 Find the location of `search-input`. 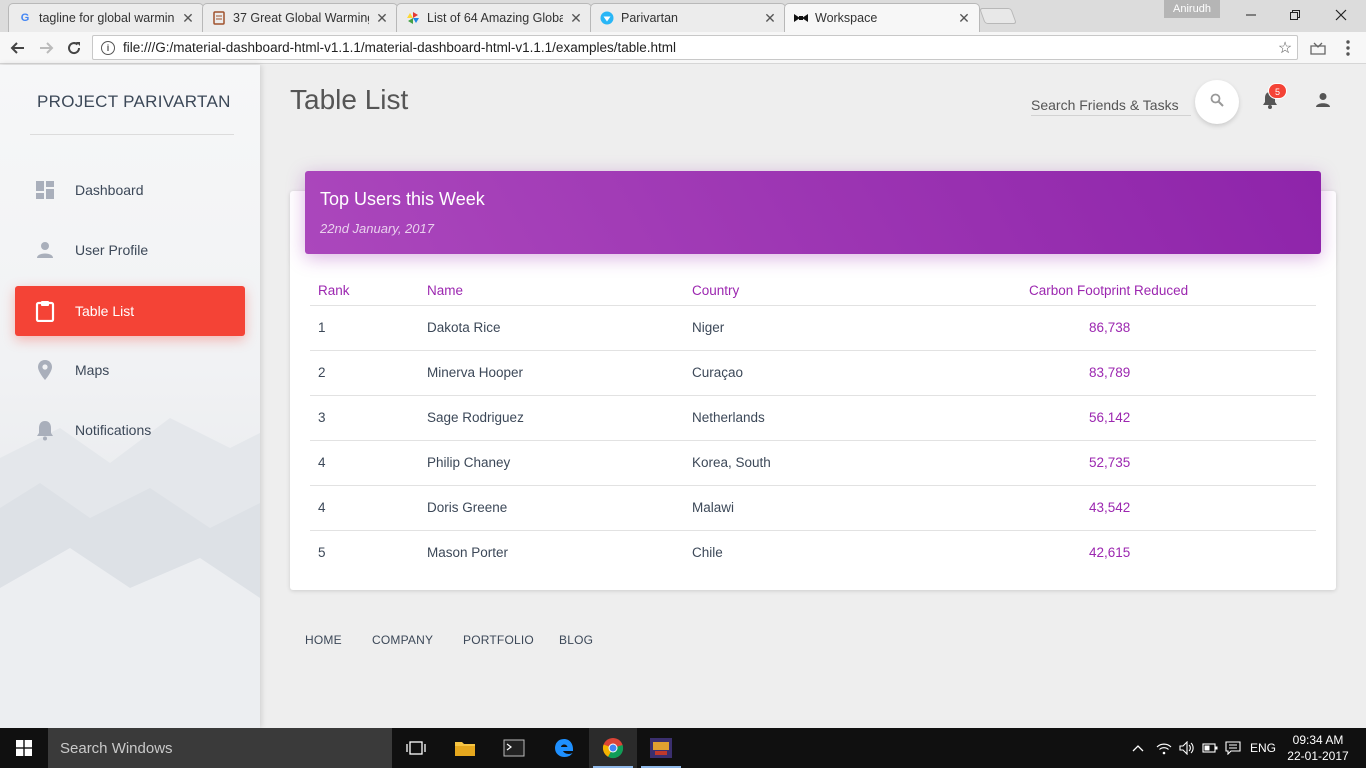

search-input is located at coordinates (1111, 105).